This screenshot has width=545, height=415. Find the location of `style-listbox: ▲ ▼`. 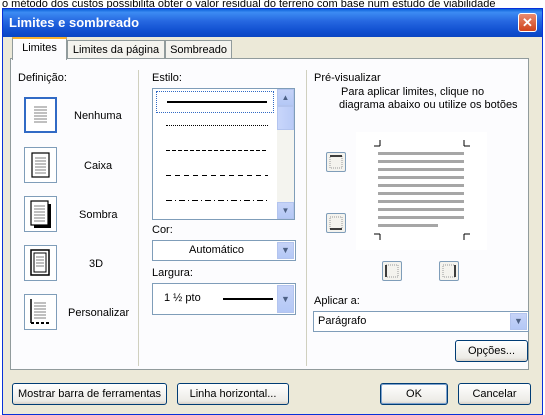

style-listbox: ▲ ▼ is located at coordinates (223, 154).